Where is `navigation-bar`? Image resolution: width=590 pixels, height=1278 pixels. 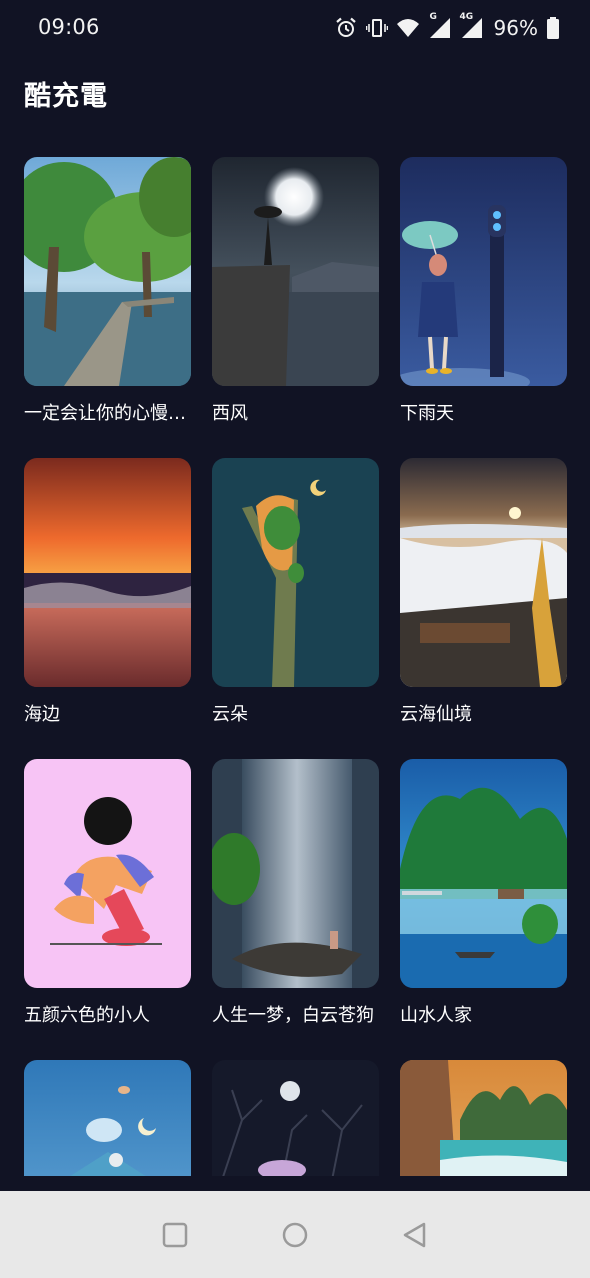 navigation-bar is located at coordinates (295, 1234).